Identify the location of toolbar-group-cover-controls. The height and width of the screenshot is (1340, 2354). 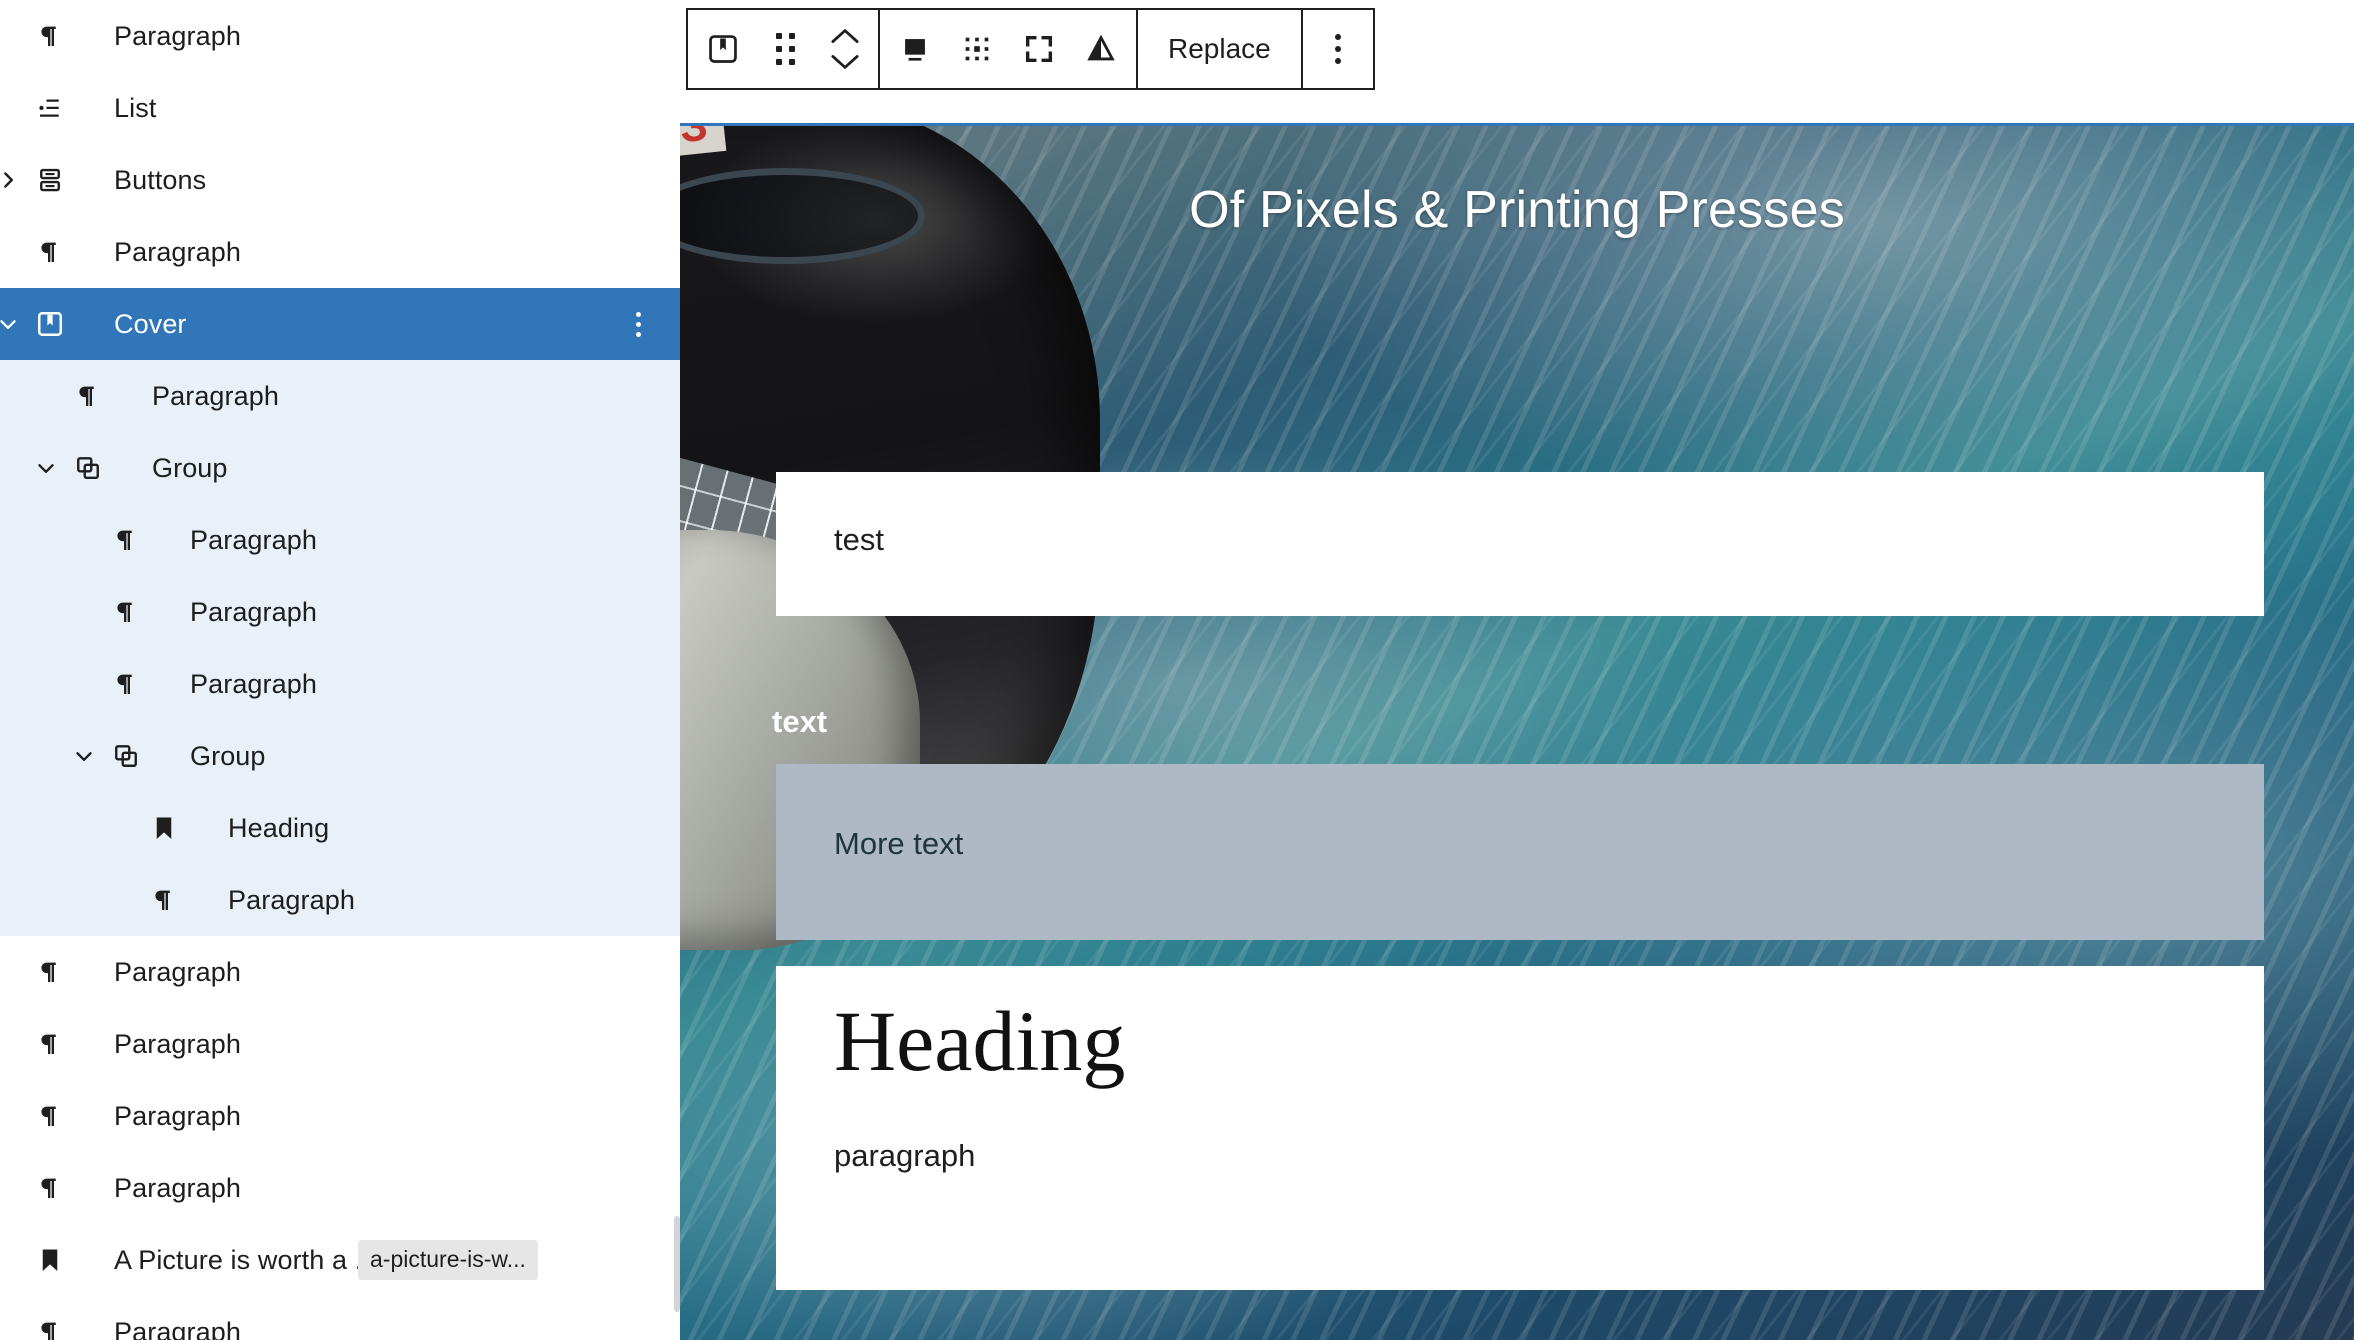
(1009, 49).